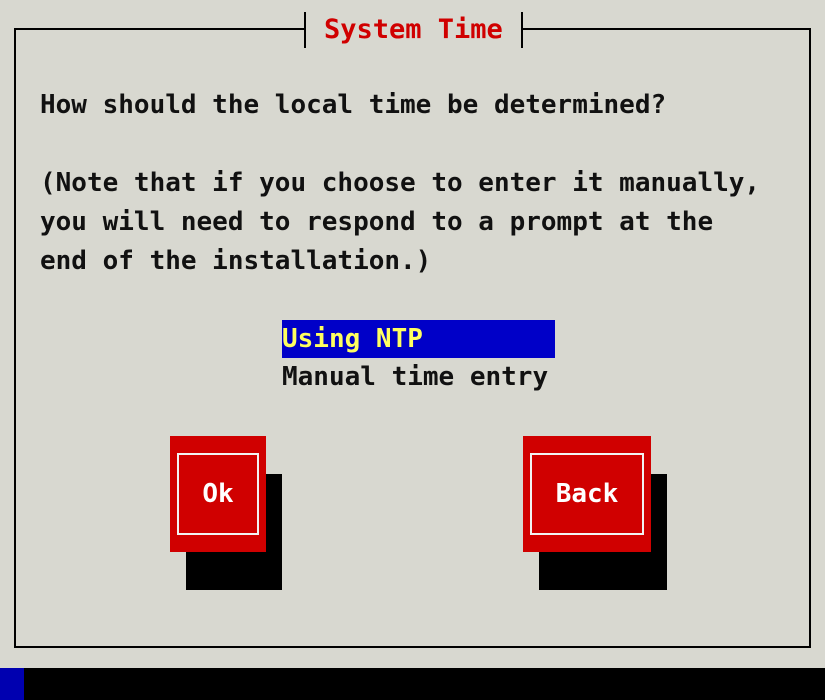 The height and width of the screenshot is (700, 825). I want to click on time-method-list: Using NTP Manual time entry, so click(418, 358).